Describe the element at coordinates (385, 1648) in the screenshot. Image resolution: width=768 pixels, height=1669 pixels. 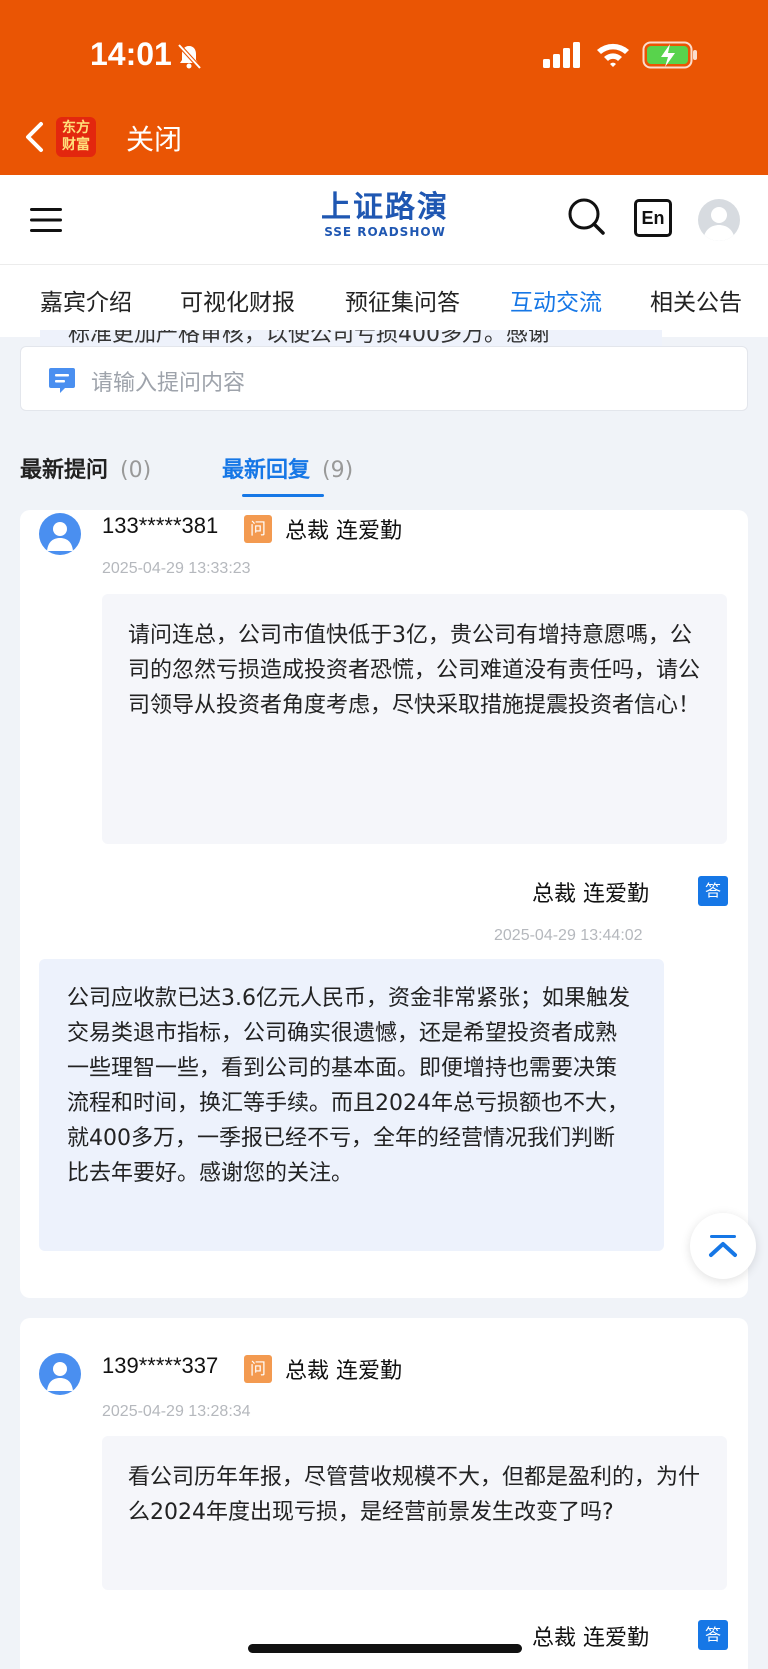
I see `home-indicator` at that location.